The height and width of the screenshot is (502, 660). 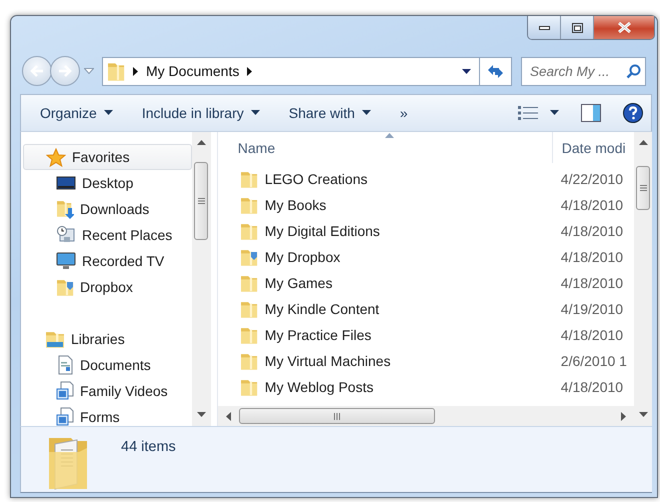 What do you see at coordinates (593, 147) in the screenshot?
I see `column-header: Date modi` at bounding box center [593, 147].